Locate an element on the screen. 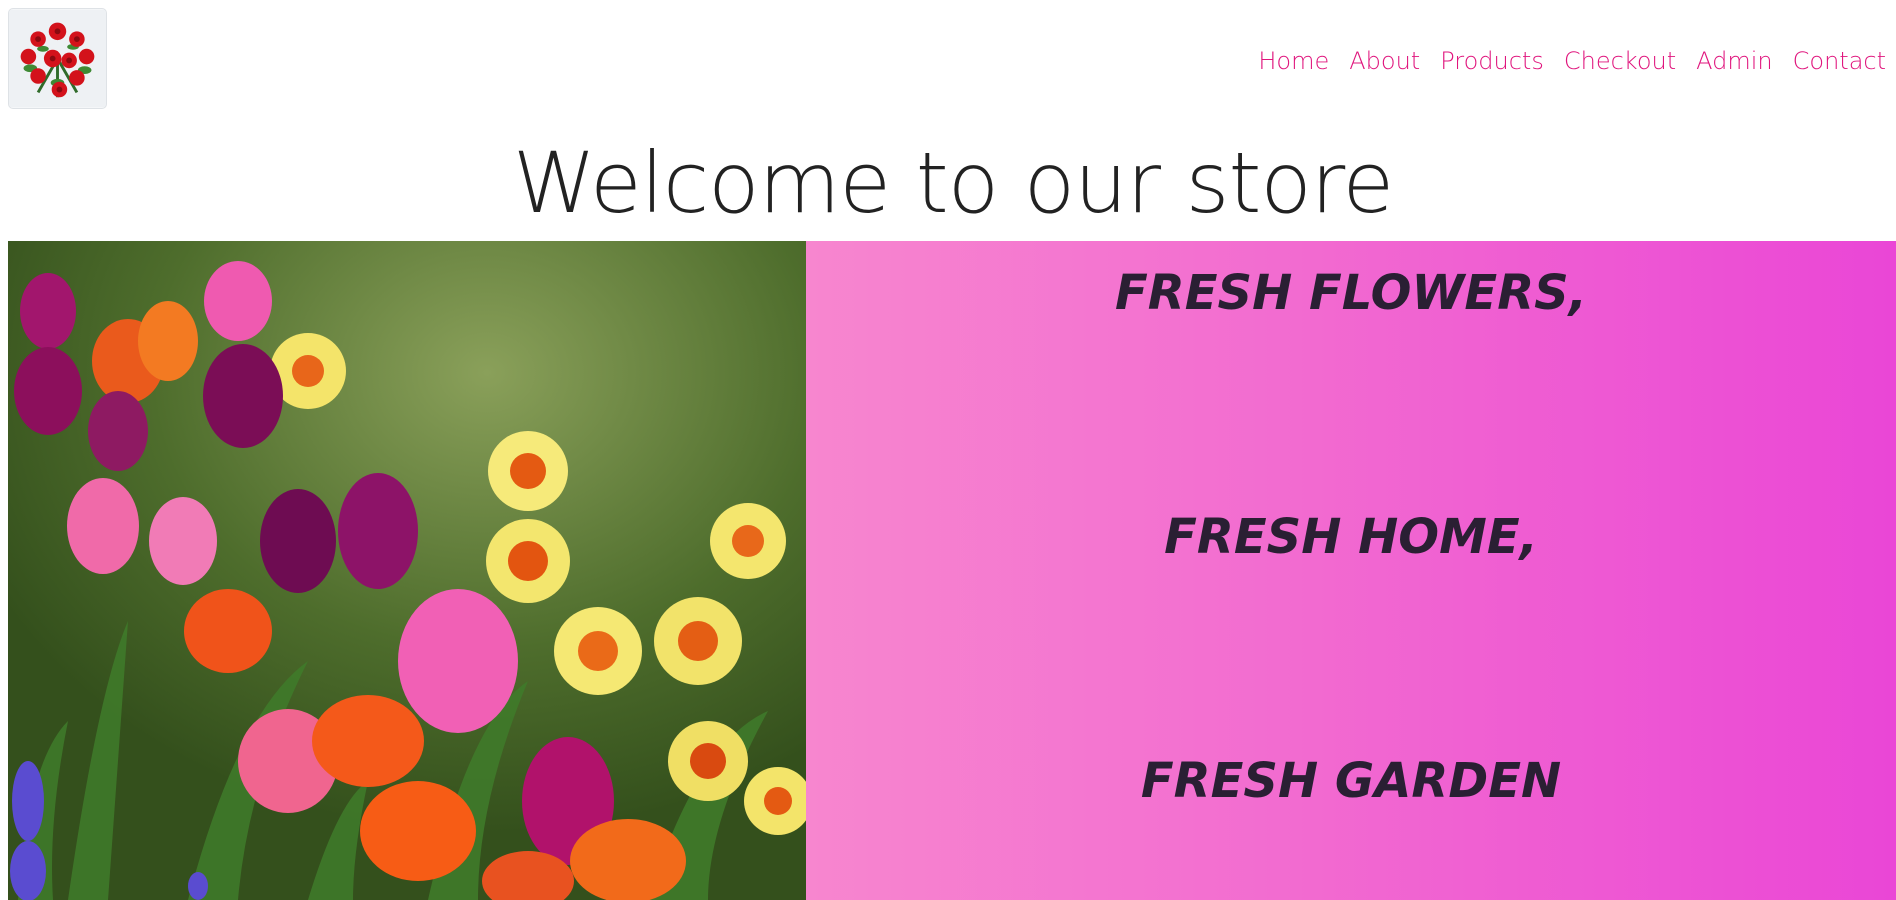 The width and height of the screenshot is (1896, 900). nav-contact: Contact is located at coordinates (1839, 61).